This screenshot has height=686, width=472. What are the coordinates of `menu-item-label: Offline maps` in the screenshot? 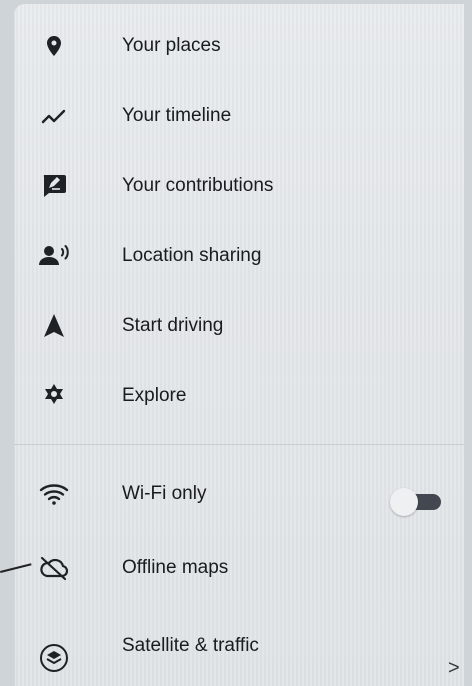 It's located at (175, 567).